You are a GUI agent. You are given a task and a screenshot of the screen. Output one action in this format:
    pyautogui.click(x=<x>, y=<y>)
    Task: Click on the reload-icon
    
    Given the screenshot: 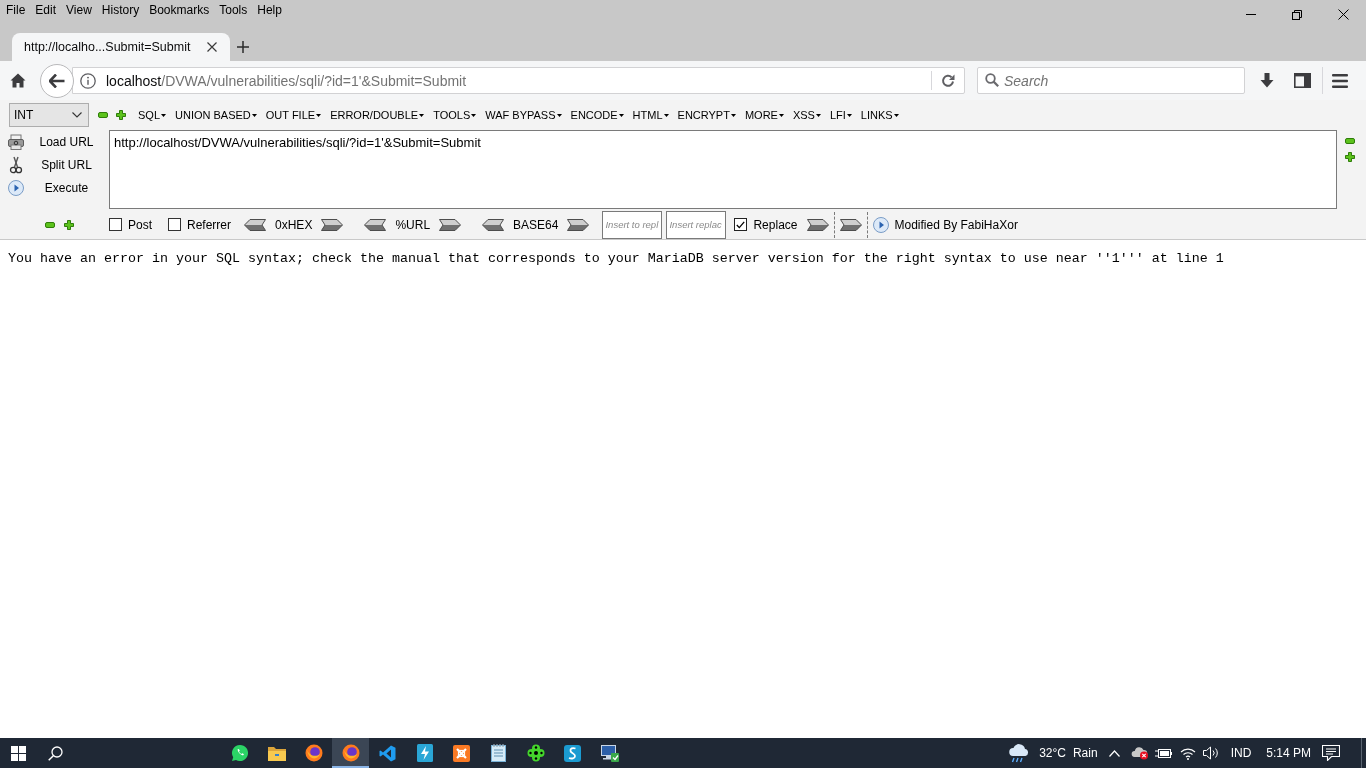 What is the action you would take?
    pyautogui.click(x=948, y=80)
    